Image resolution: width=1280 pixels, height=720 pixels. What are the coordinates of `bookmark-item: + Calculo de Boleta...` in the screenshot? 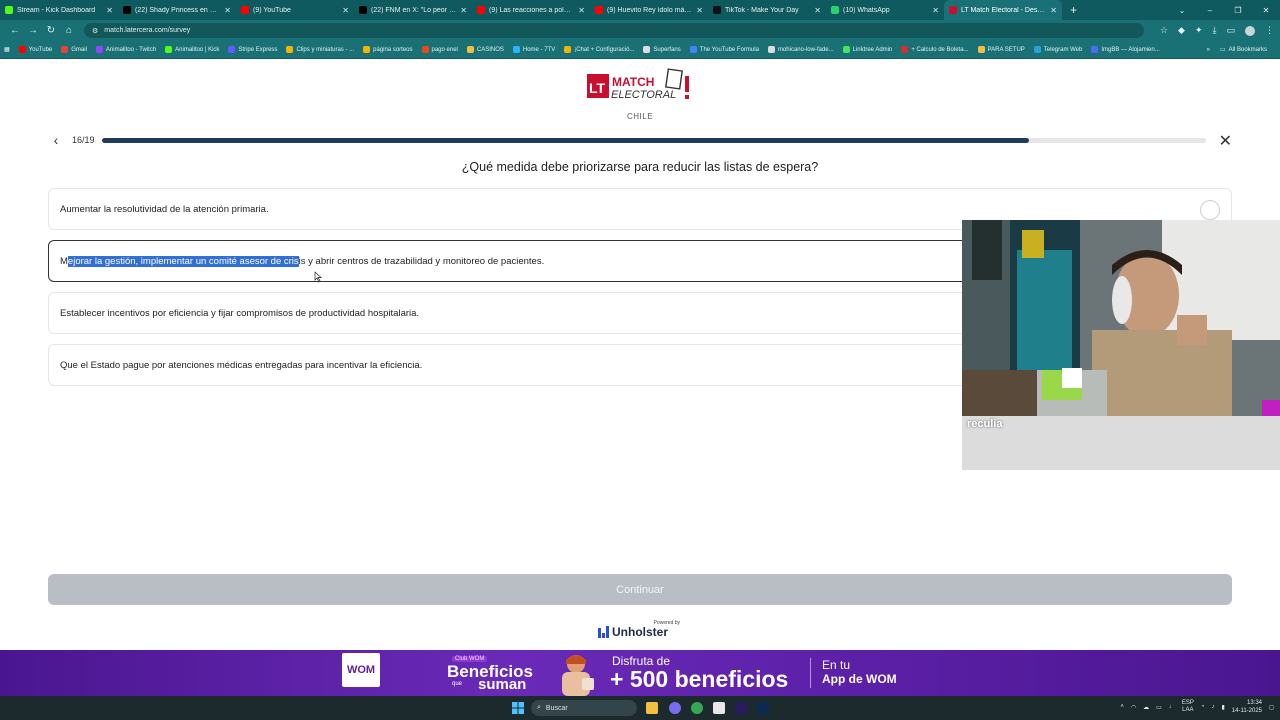 It's located at (935, 49).